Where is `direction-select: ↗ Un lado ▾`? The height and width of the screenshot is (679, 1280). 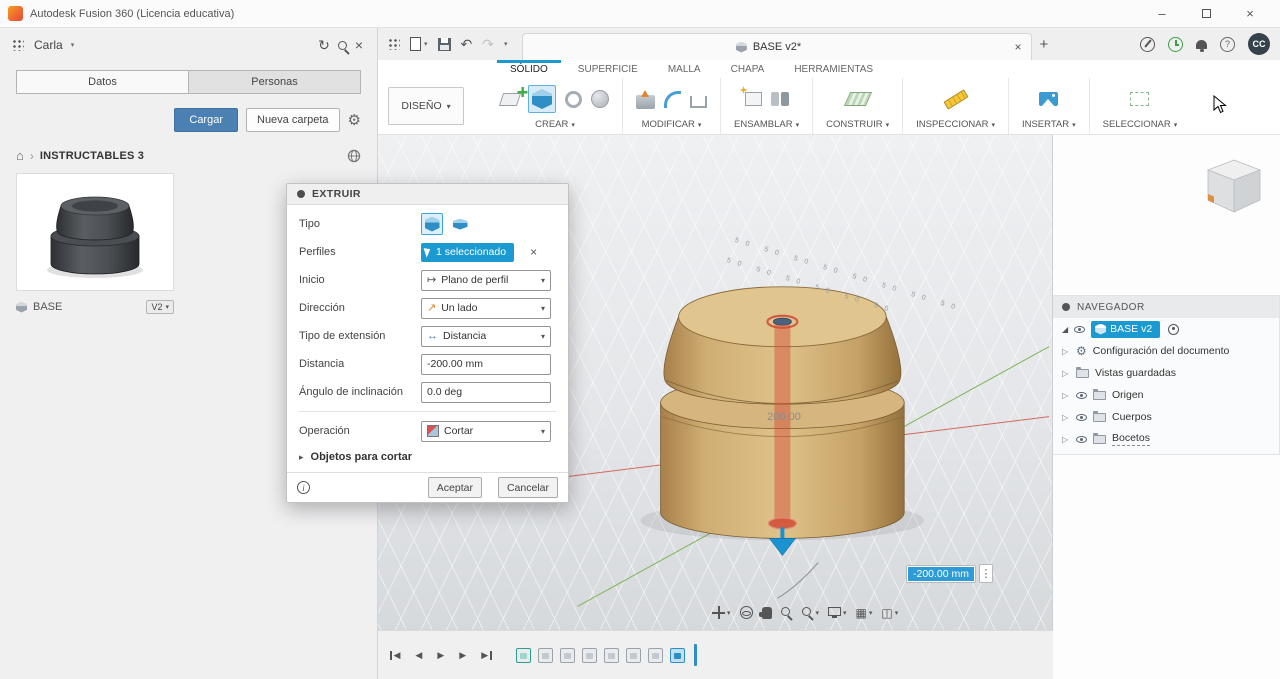
direction-select: ↗ Un lado ▾ is located at coordinates (486, 308).